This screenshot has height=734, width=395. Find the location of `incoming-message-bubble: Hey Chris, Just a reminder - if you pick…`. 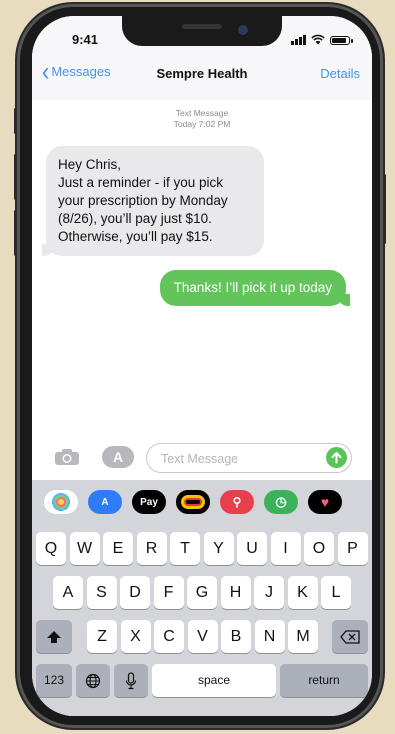

incoming-message-bubble: Hey Chris, Just a reminder - if you pick… is located at coordinates (153, 201).